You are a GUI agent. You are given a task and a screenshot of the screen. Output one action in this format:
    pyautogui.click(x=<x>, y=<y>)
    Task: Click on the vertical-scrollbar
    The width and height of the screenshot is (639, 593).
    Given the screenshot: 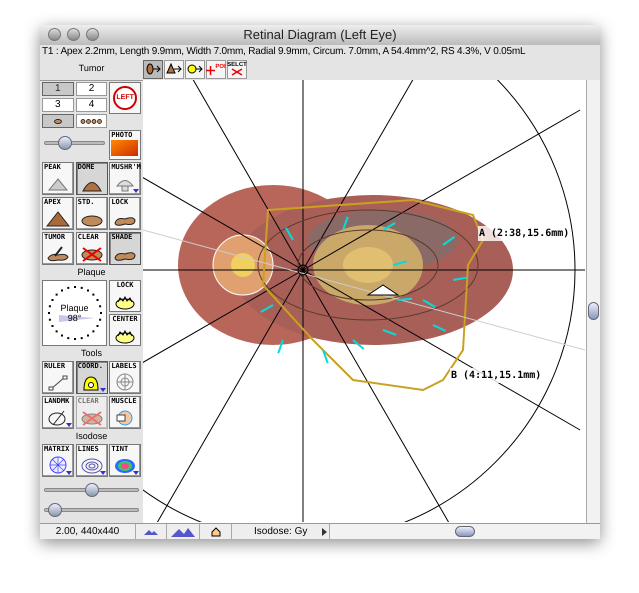 What is the action you would take?
    pyautogui.click(x=593, y=301)
    